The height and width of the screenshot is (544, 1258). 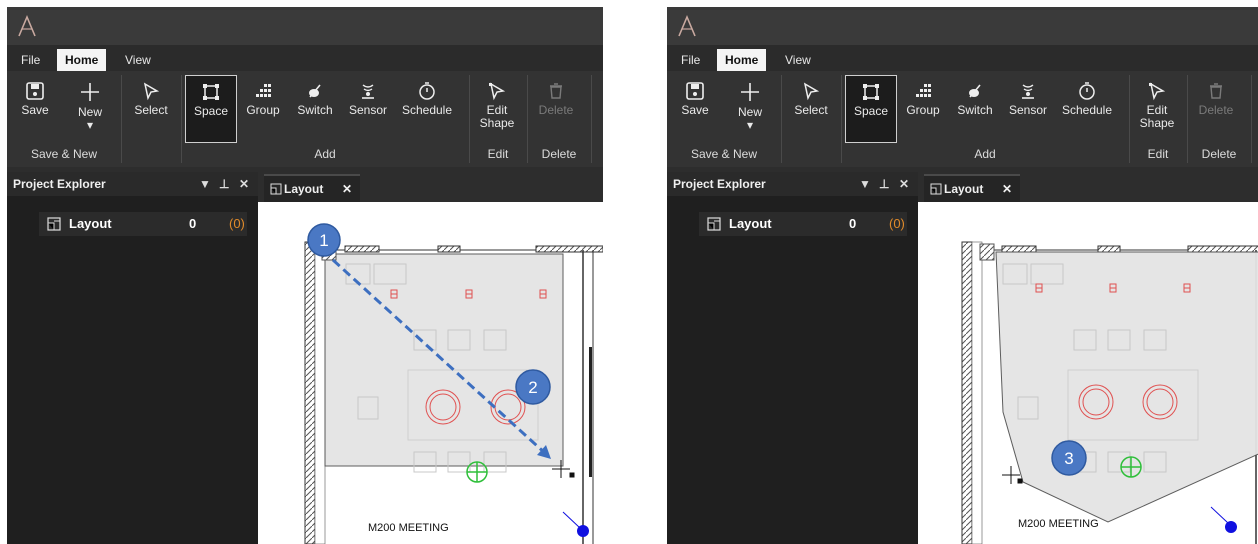 What do you see at coordinates (323, 240) in the screenshot?
I see `step-marker-1-label: 1` at bounding box center [323, 240].